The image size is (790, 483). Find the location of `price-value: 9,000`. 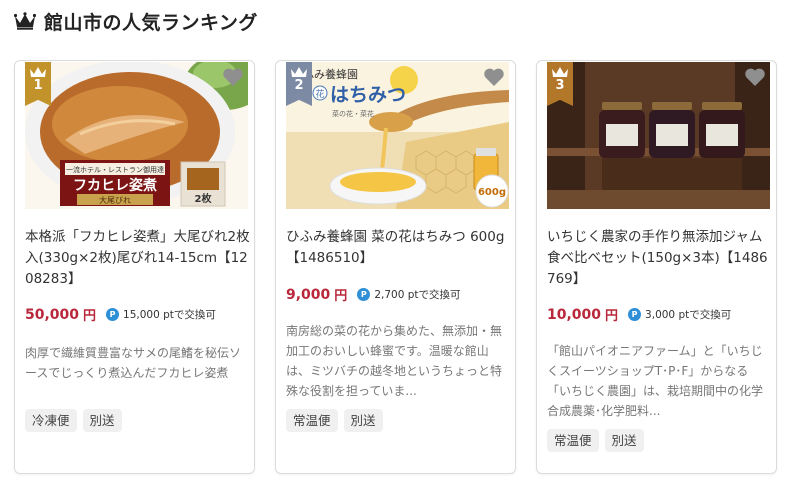

price-value: 9,000 is located at coordinates (308, 294).